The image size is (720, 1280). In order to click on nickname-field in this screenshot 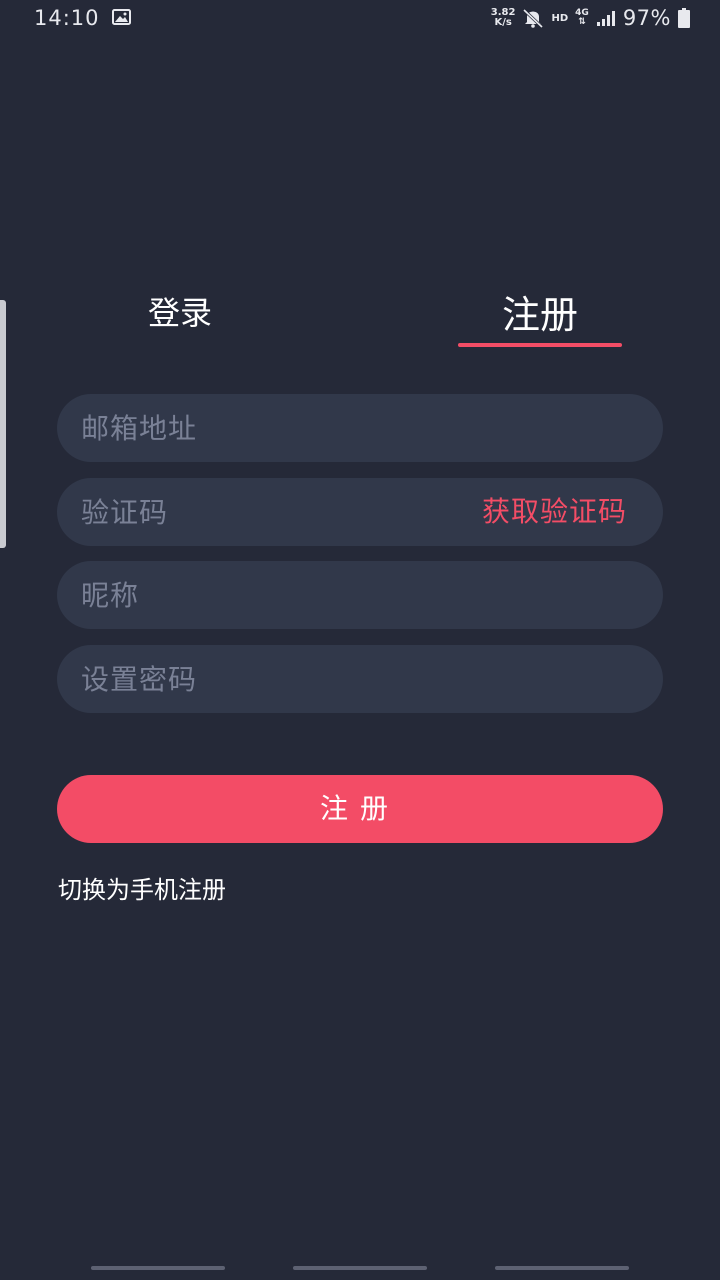, I will do `click(360, 595)`.